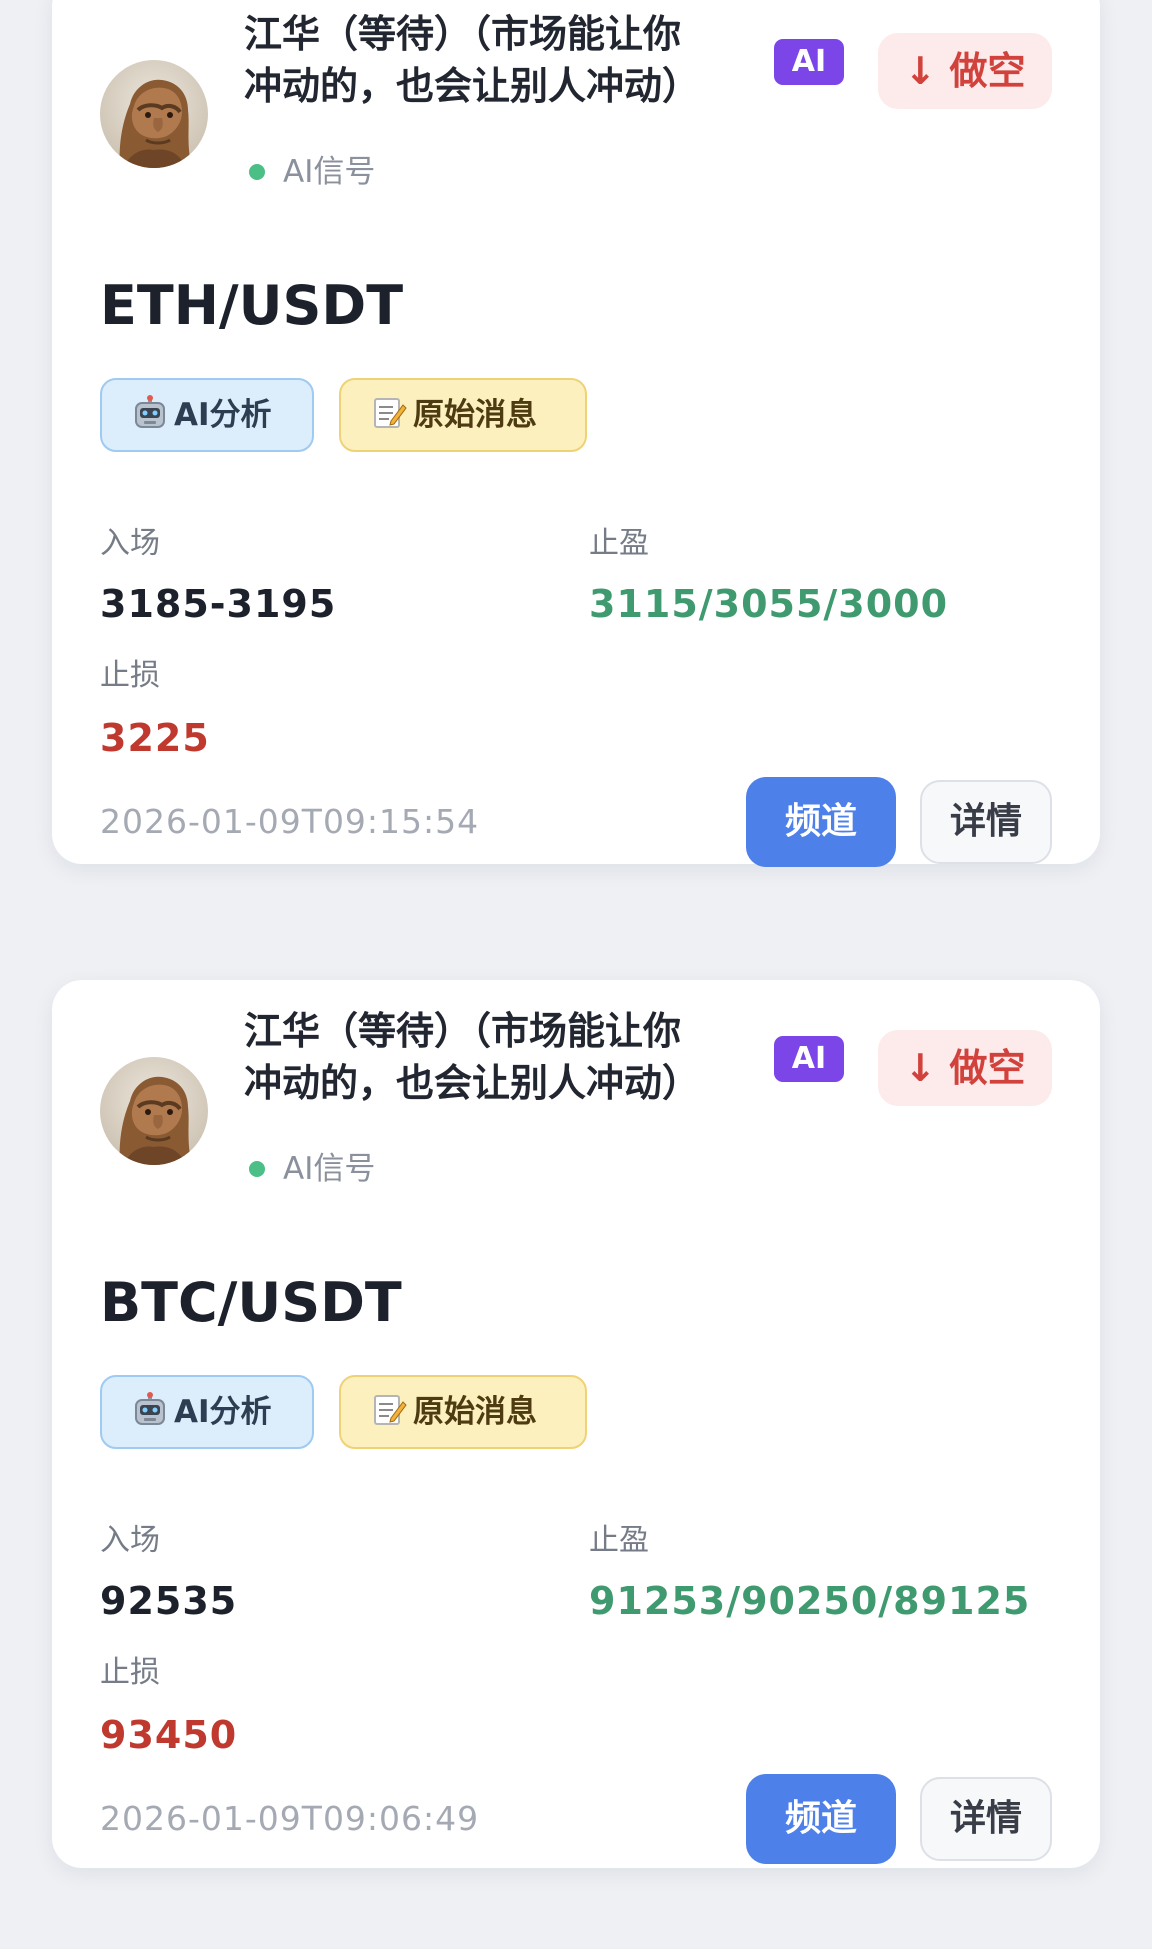  I want to click on stop-loss-value: 3225, so click(155, 738).